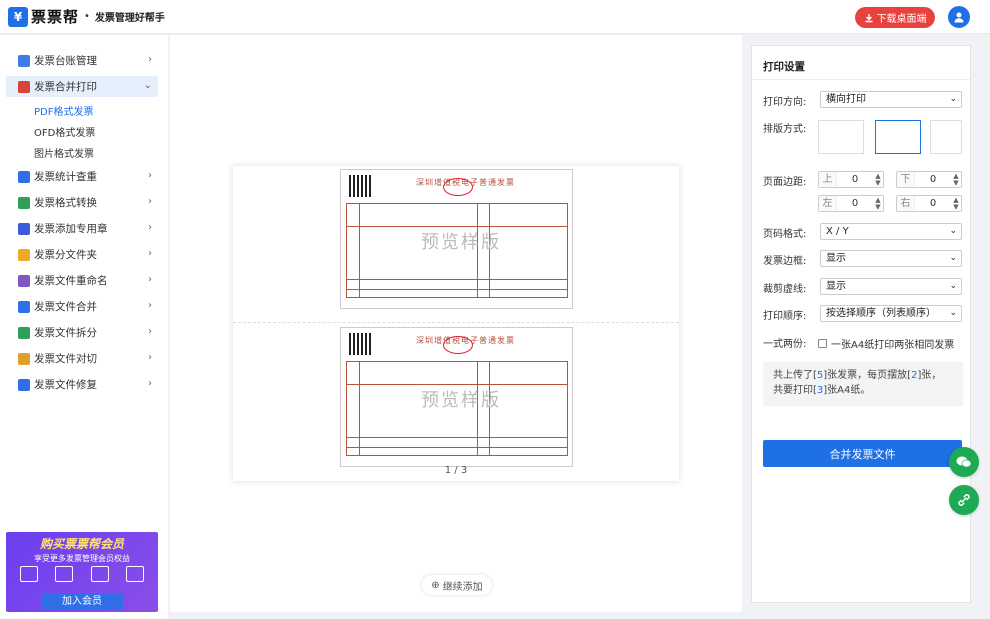 This screenshot has width=990, height=619. I want to click on sidebar-item-label: 发票分文件夹, so click(65, 255).